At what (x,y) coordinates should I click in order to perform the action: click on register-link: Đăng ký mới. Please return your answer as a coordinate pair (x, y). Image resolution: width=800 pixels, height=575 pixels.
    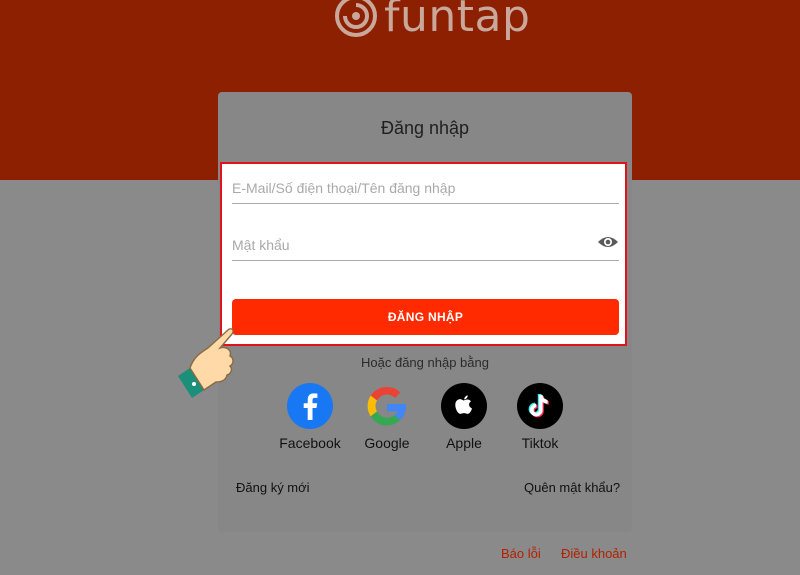
    Looking at the image, I should click on (273, 487).